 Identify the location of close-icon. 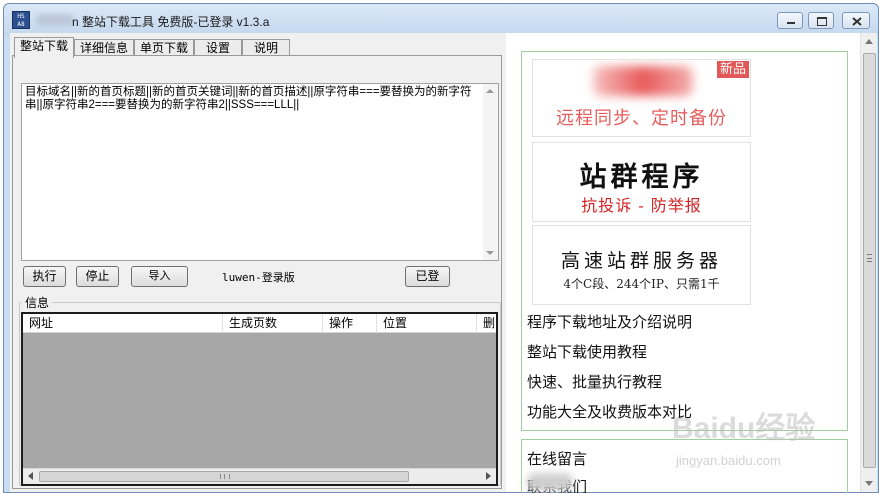
(856, 20).